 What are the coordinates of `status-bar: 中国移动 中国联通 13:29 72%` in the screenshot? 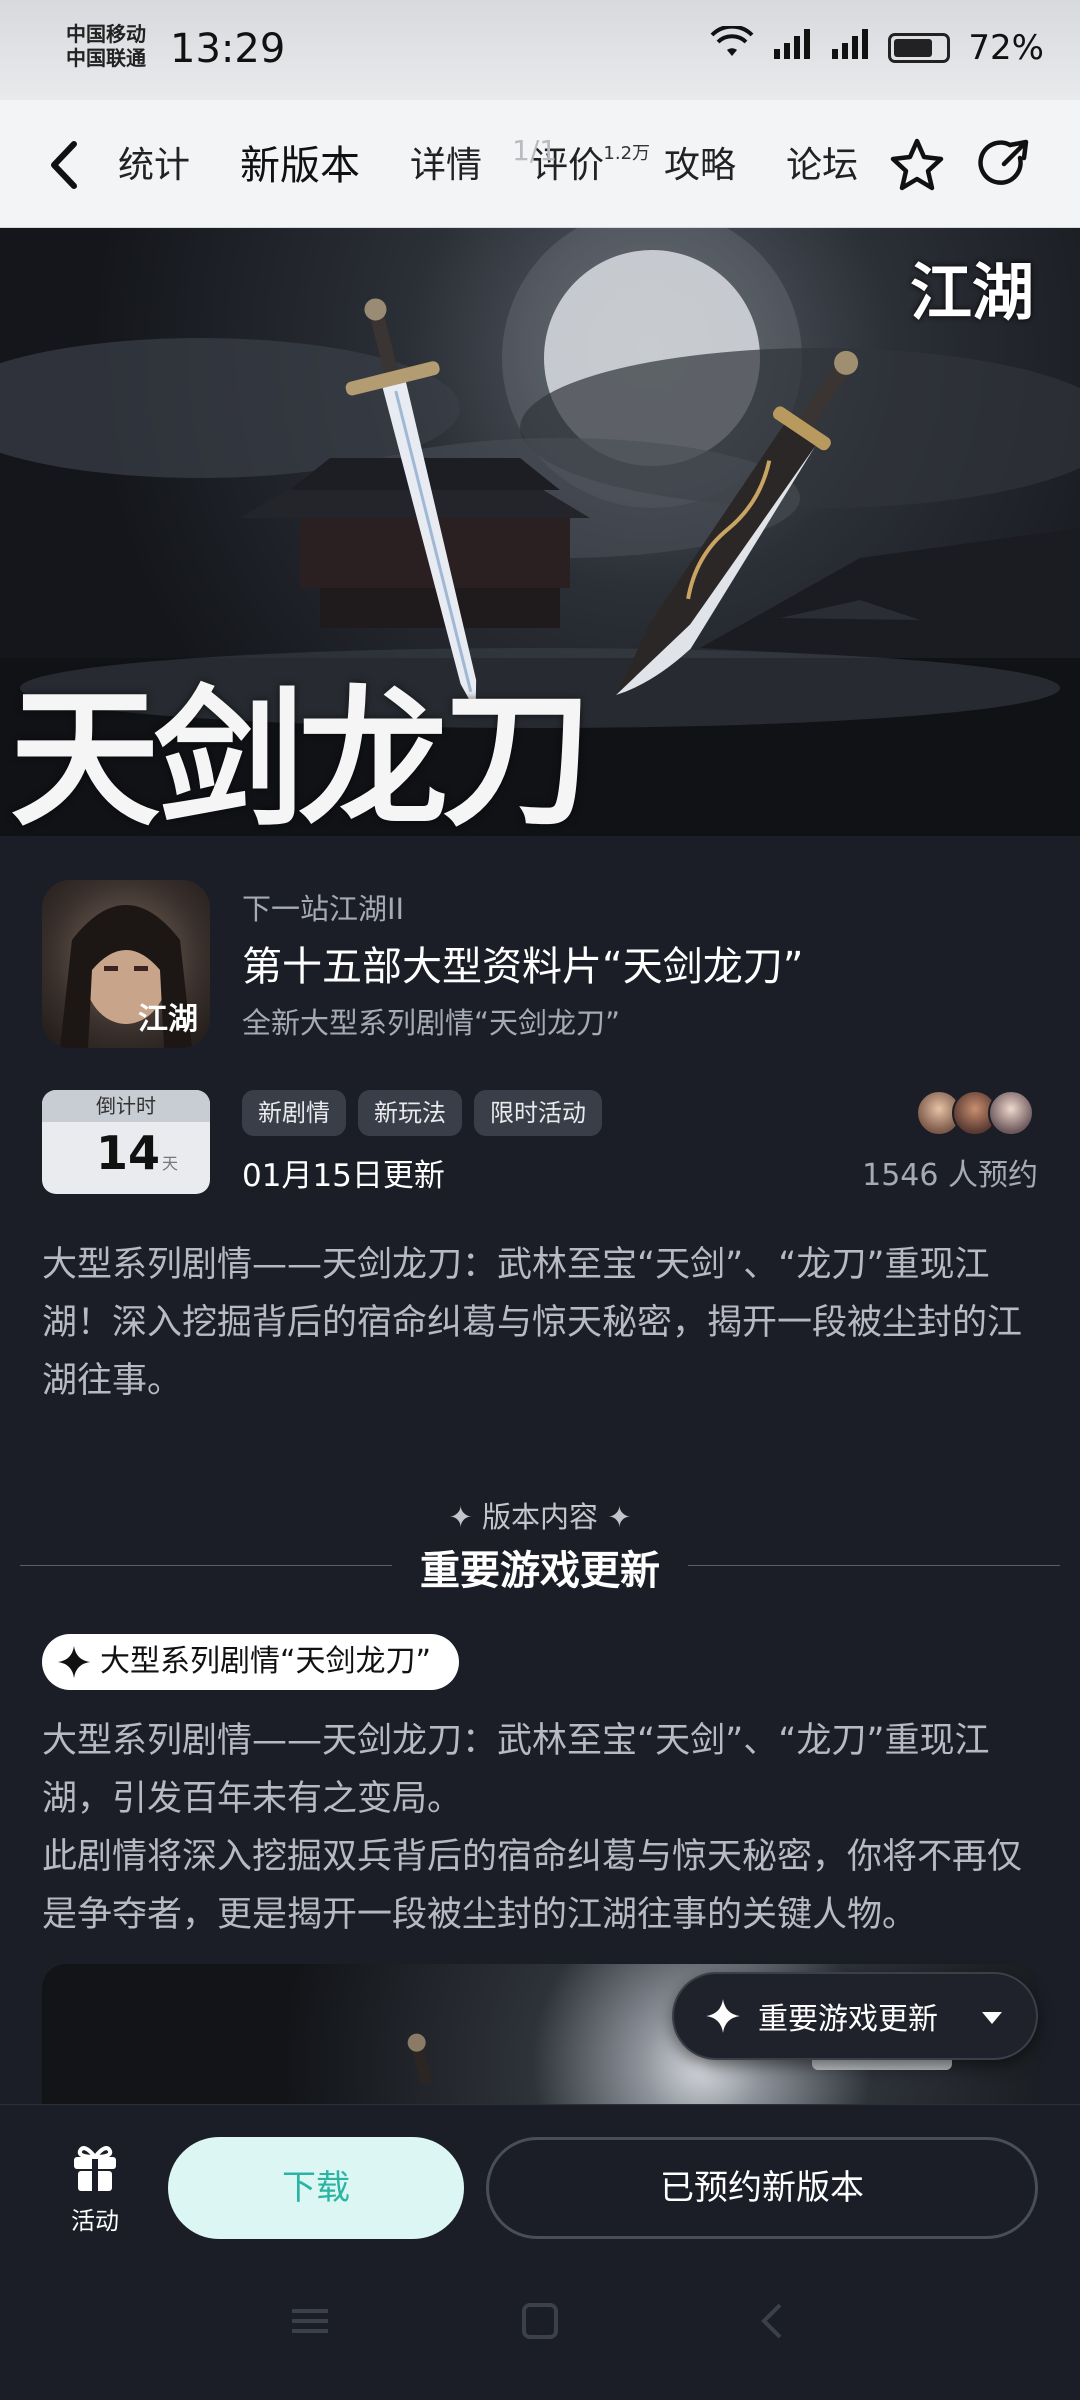 It's located at (540, 50).